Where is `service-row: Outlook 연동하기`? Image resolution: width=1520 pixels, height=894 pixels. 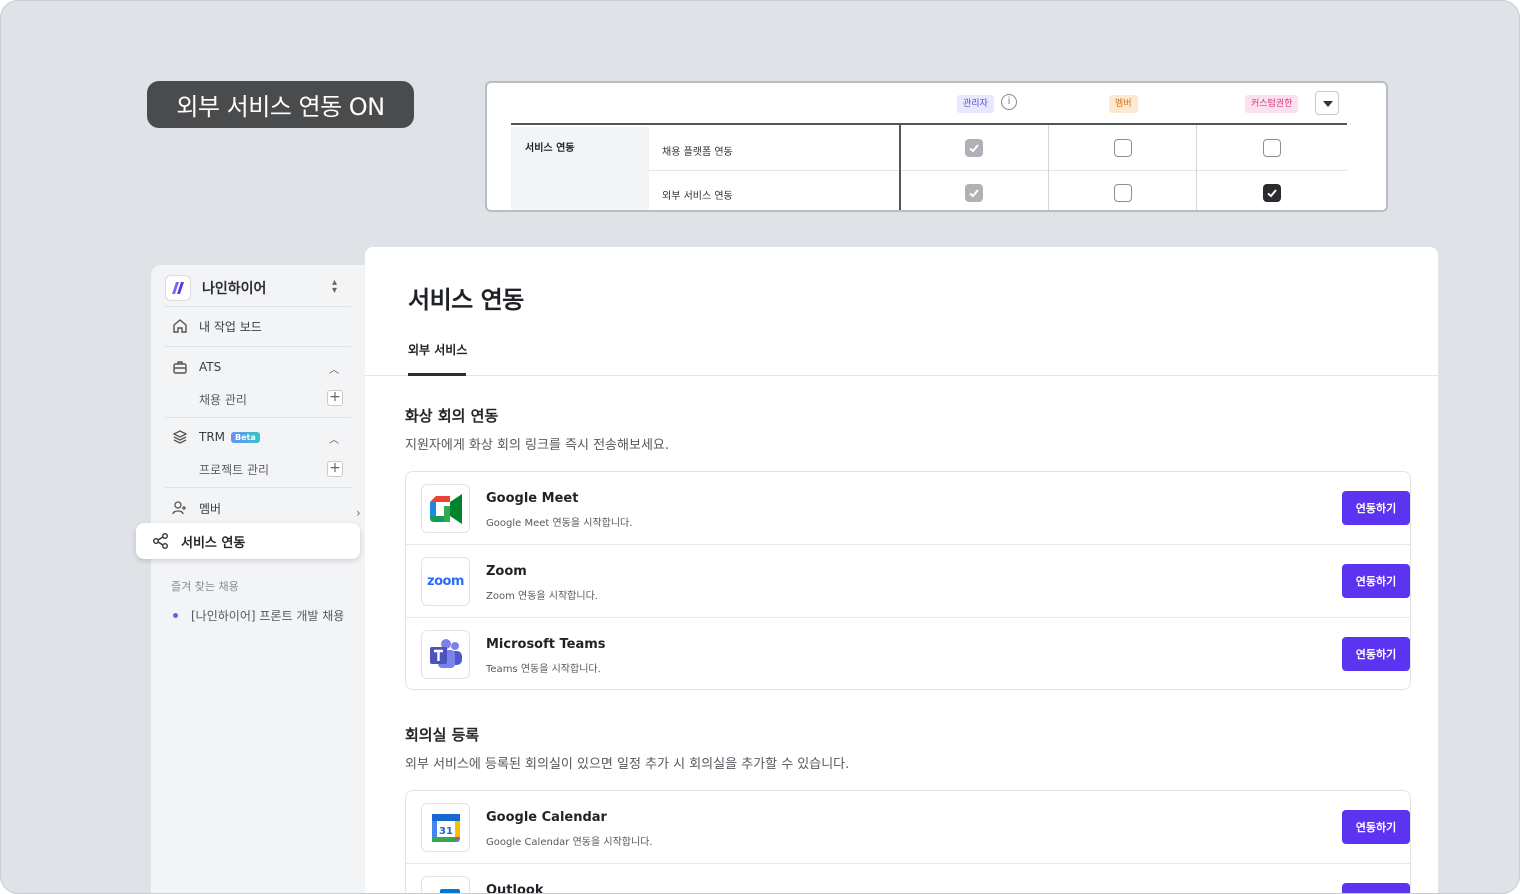
service-row: Outlook 연동하기 is located at coordinates (908, 879).